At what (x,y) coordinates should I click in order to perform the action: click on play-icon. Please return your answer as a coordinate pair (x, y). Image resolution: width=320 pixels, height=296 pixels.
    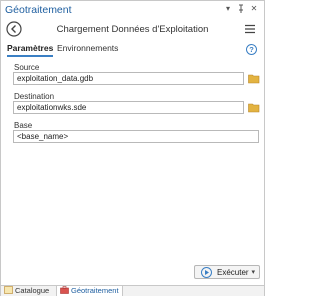
    Looking at the image, I should click on (206, 272).